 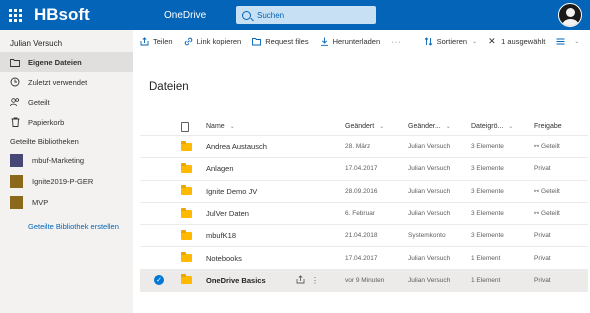 I want to click on sidebar-item-shared: Geteilt, so click(x=66, y=102).